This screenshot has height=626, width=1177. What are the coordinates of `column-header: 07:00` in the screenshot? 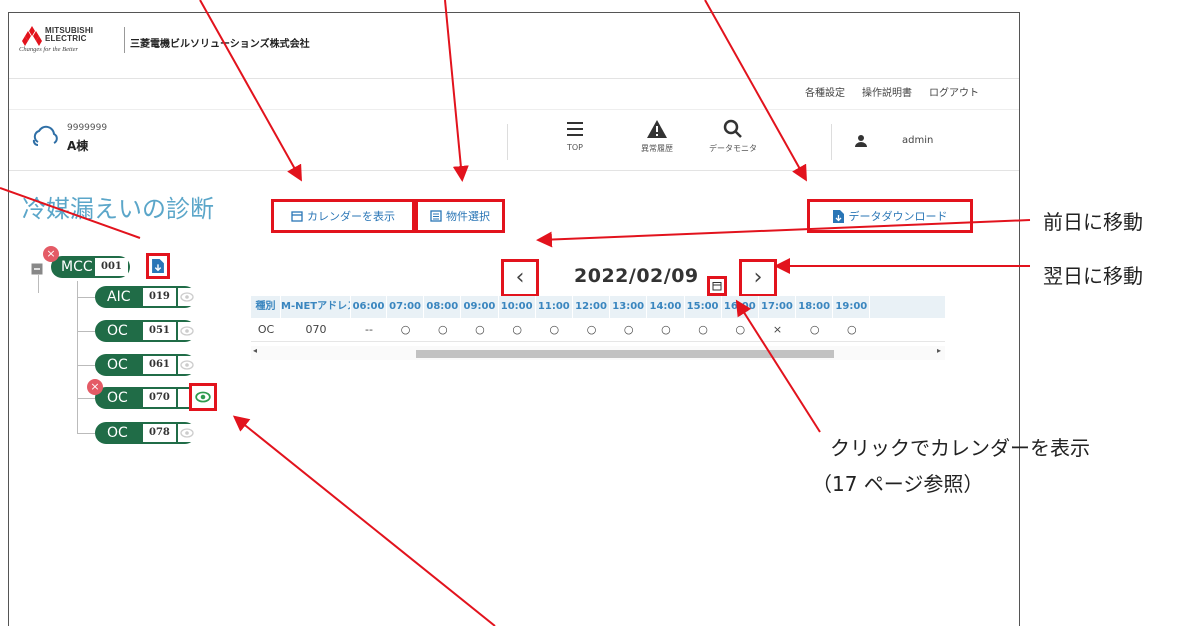 It's located at (406, 307).